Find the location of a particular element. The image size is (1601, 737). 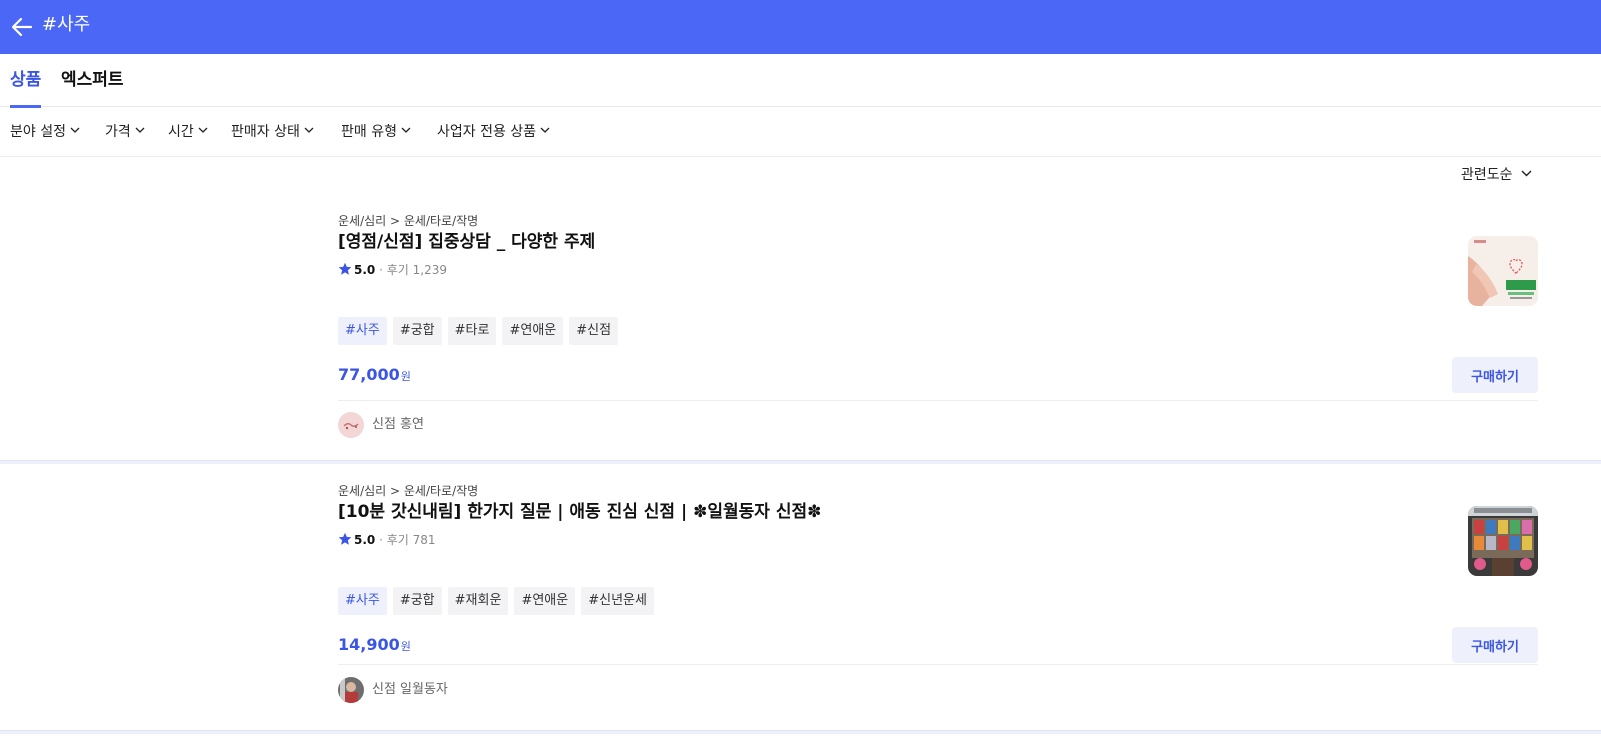

filter-label: 판매 유형 is located at coordinates (369, 132).